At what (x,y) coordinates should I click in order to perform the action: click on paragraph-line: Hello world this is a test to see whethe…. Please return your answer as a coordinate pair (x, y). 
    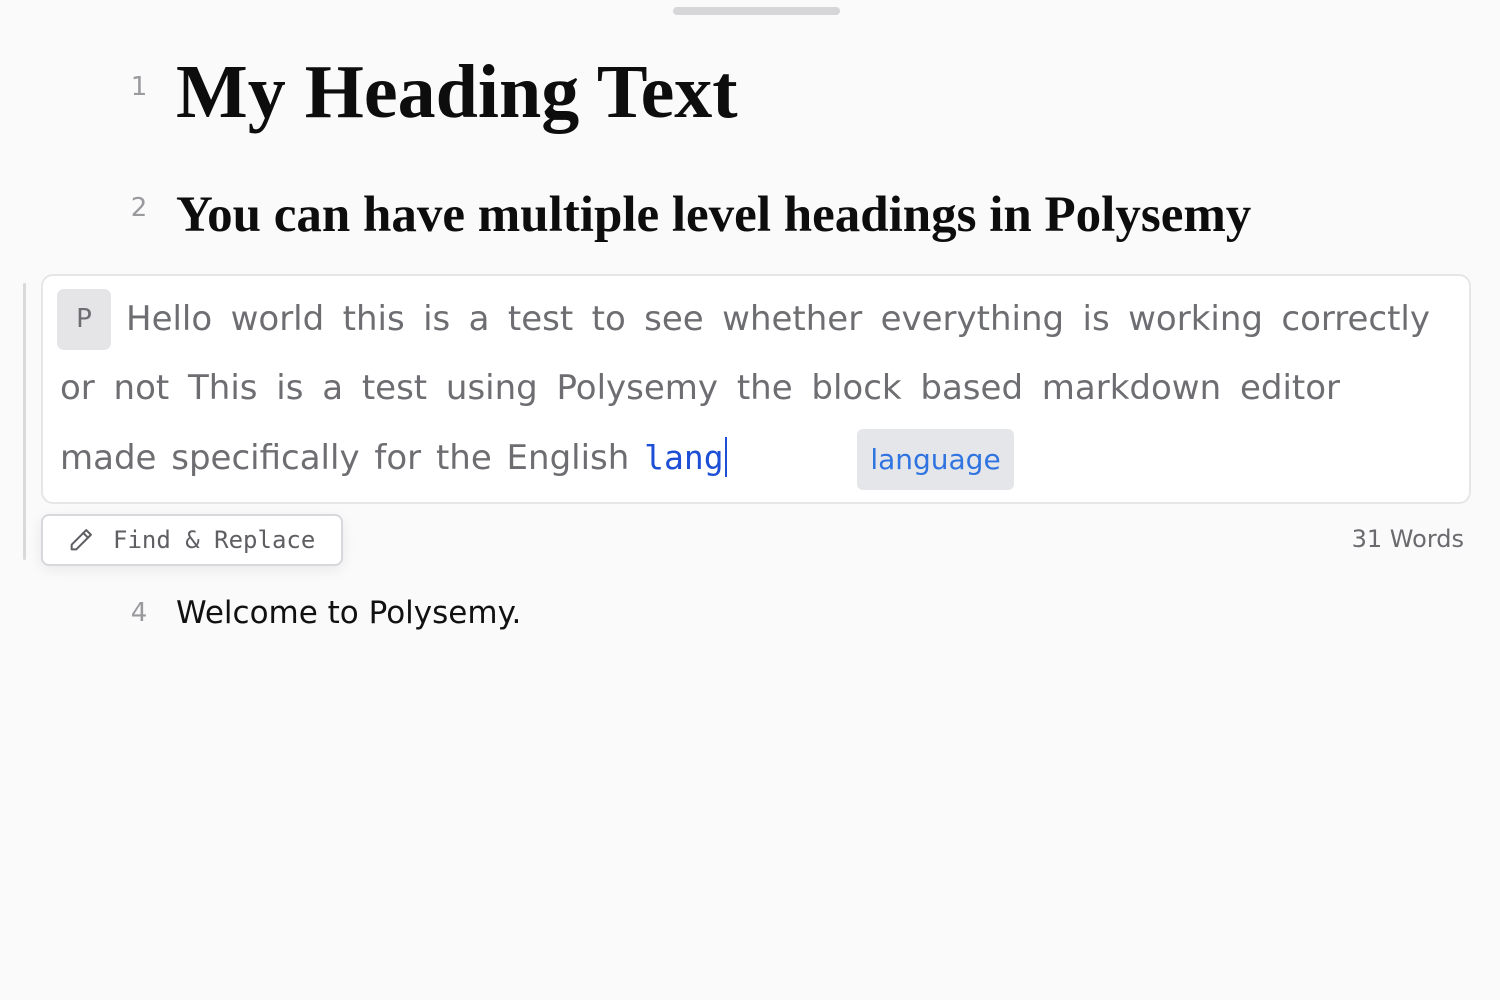
    Looking at the image, I should click on (778, 319).